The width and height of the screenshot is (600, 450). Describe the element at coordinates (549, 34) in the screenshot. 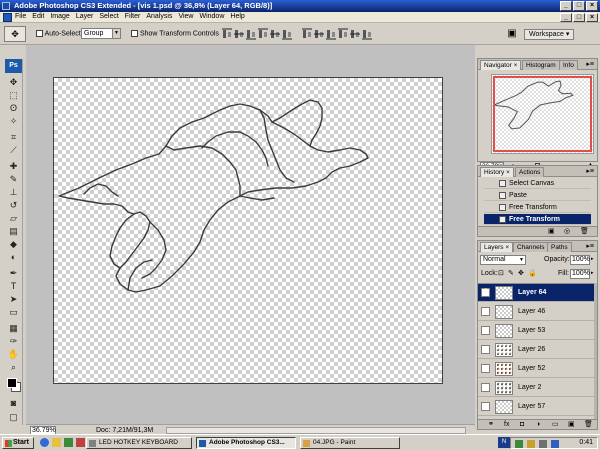

I see `workspace-button: Workspace ▾` at that location.